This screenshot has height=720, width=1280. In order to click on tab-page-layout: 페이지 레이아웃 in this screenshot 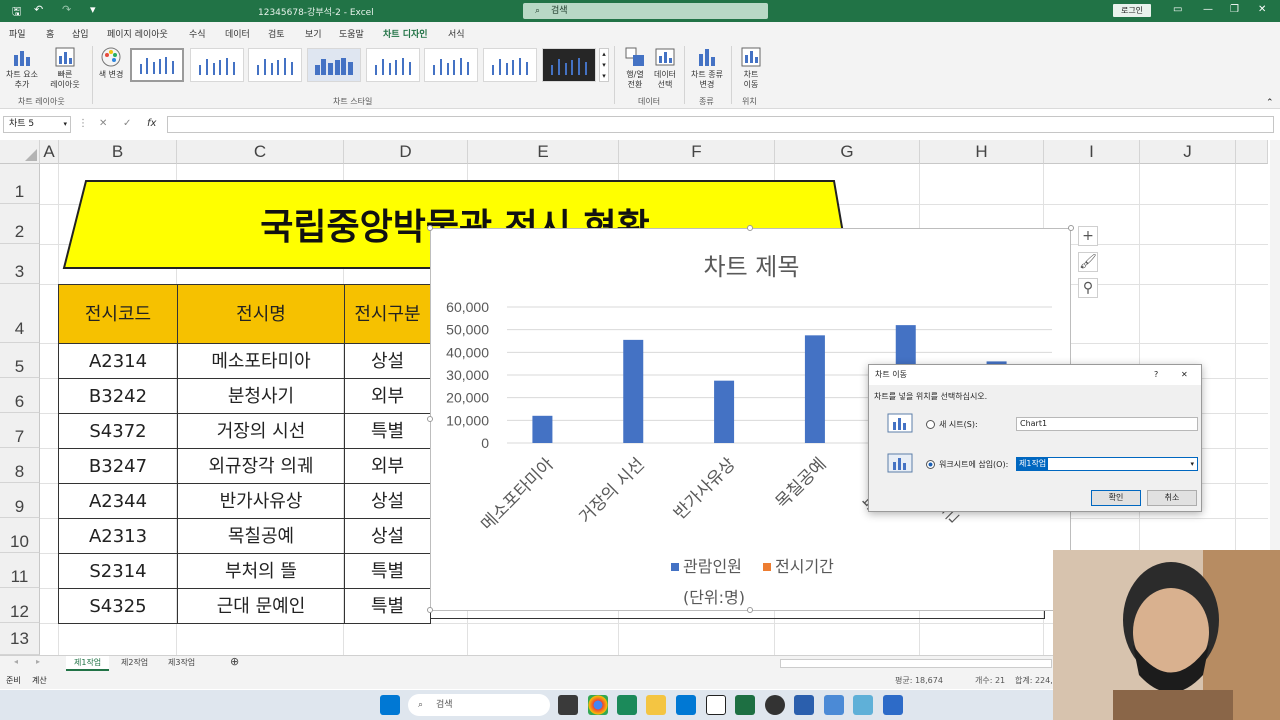, I will do `click(137, 33)`.